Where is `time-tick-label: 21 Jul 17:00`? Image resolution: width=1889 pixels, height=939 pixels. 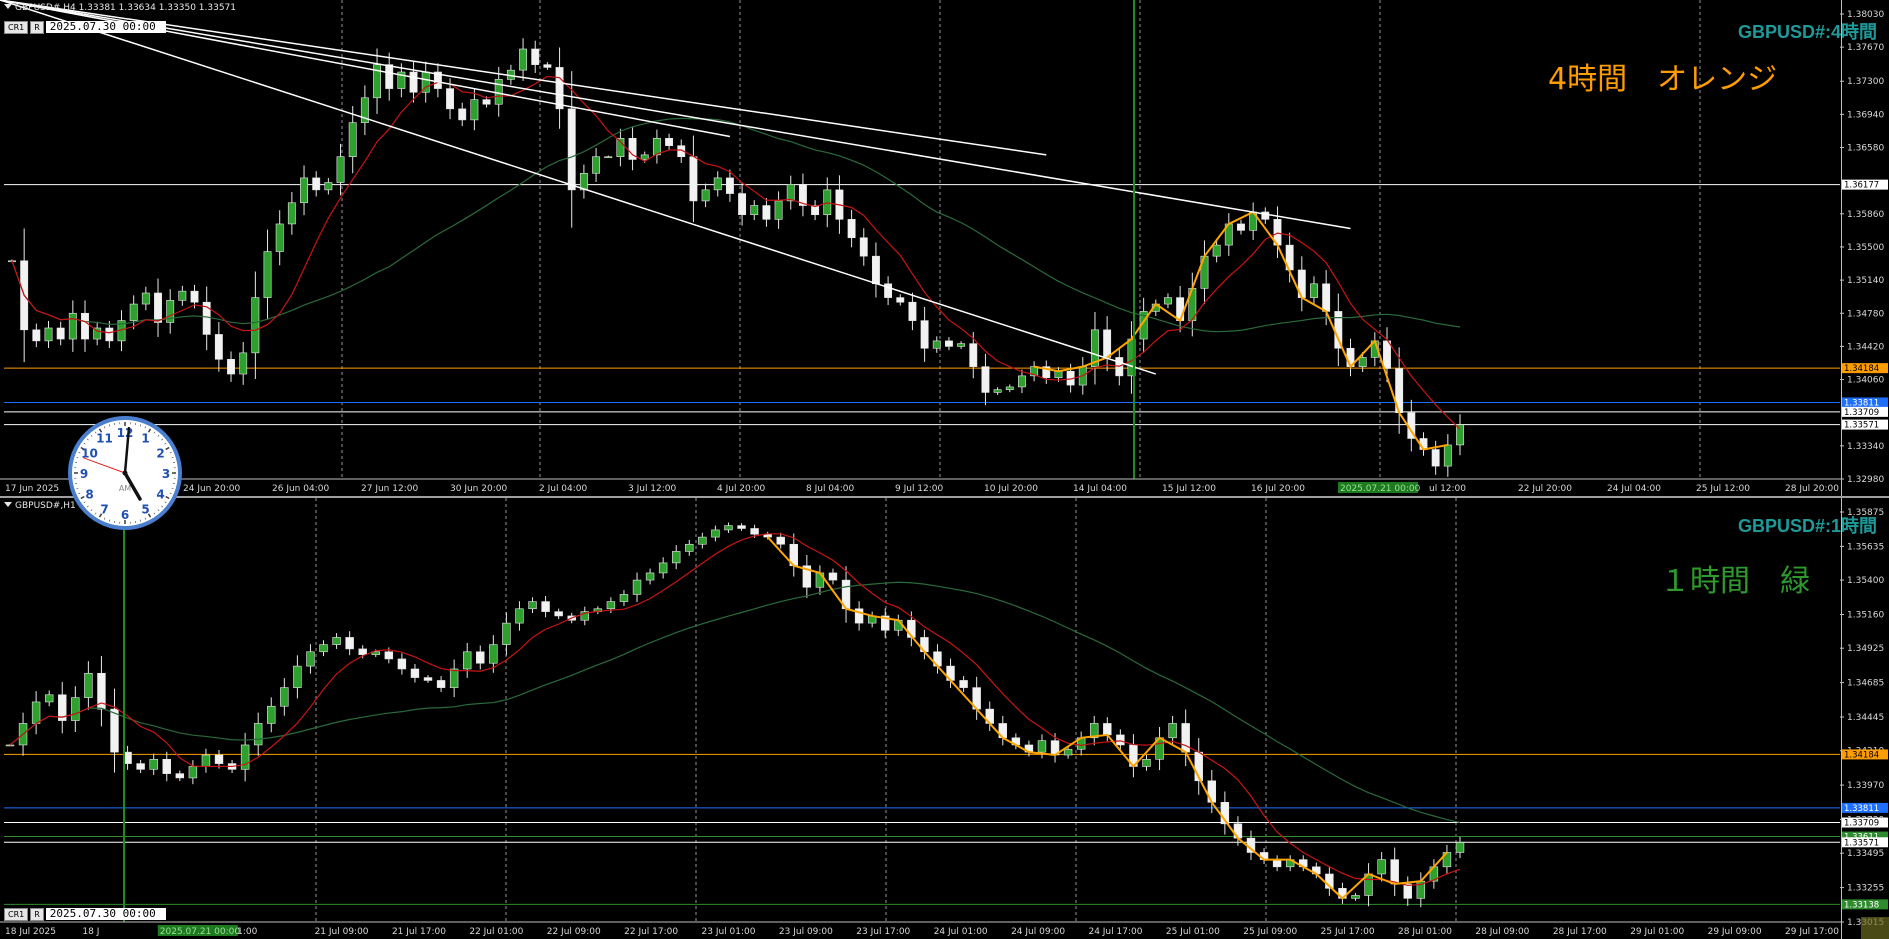
time-tick-label: 21 Jul 17:00 is located at coordinates (419, 932).